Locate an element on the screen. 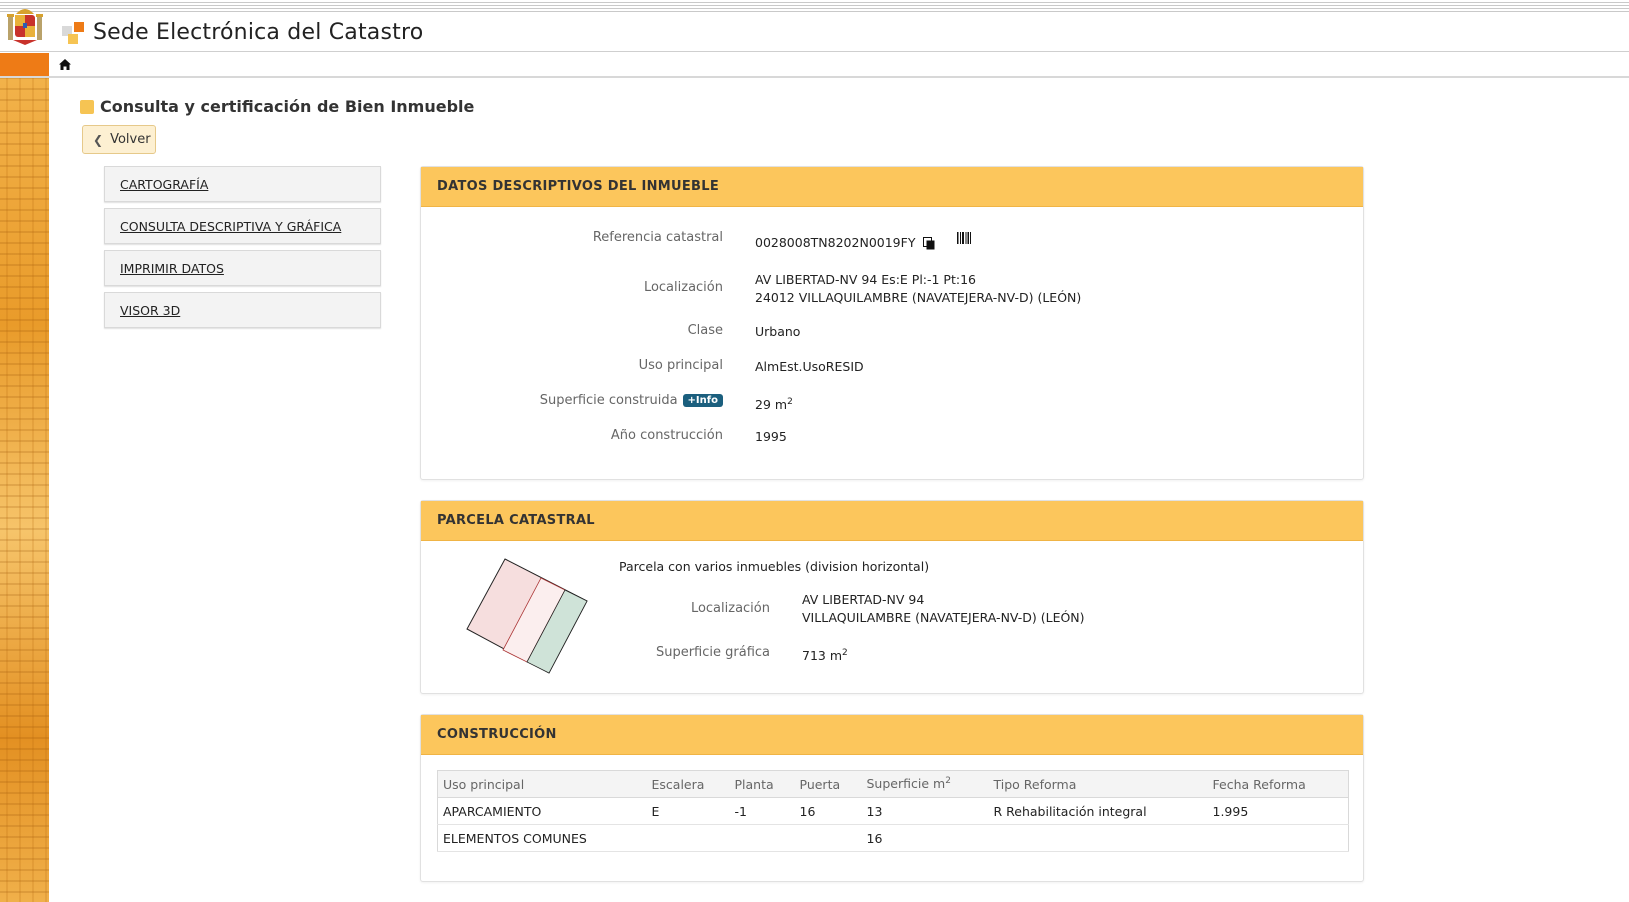 This screenshot has height=902, width=1629. uso-principal-label: Uso principal is located at coordinates (680, 365).